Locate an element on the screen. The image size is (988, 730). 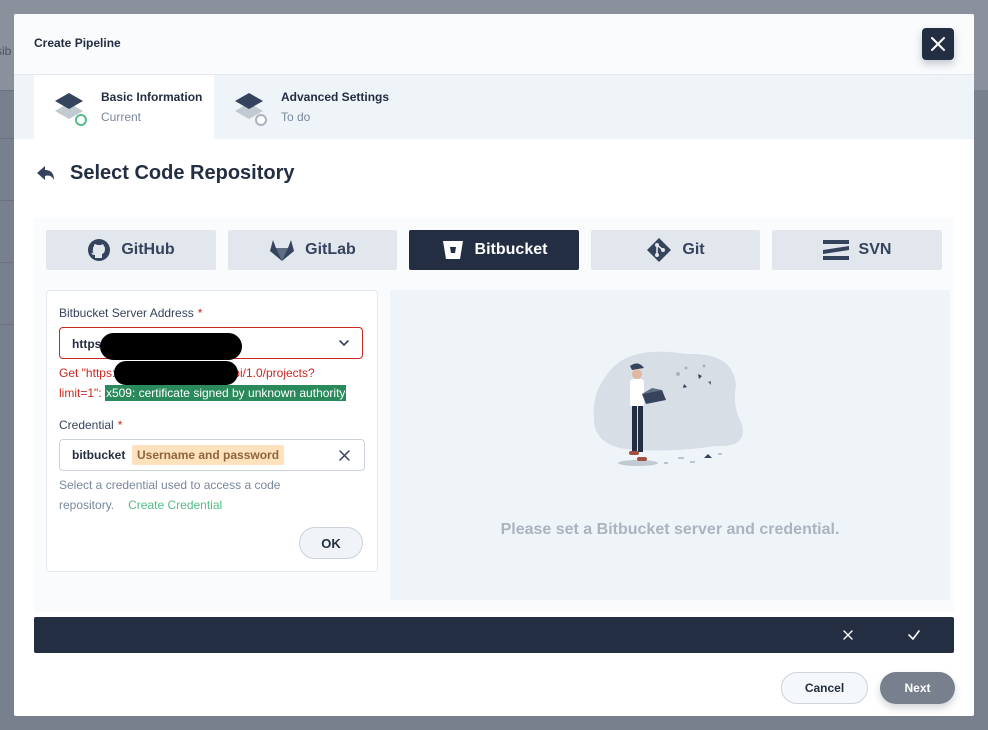
tab-label: Git is located at coordinates (693, 249).